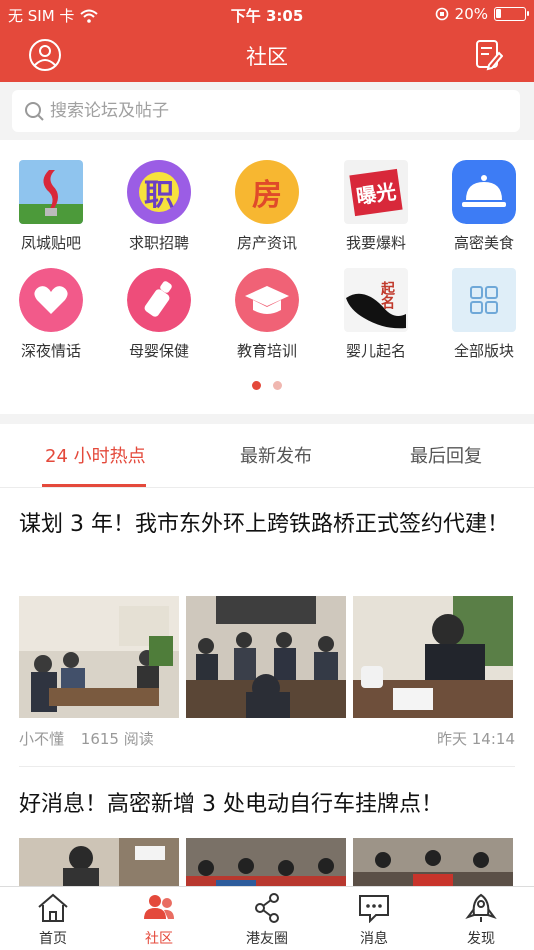  Describe the element at coordinates (267, 300) in the screenshot. I see `graduation-cap-icon` at that location.